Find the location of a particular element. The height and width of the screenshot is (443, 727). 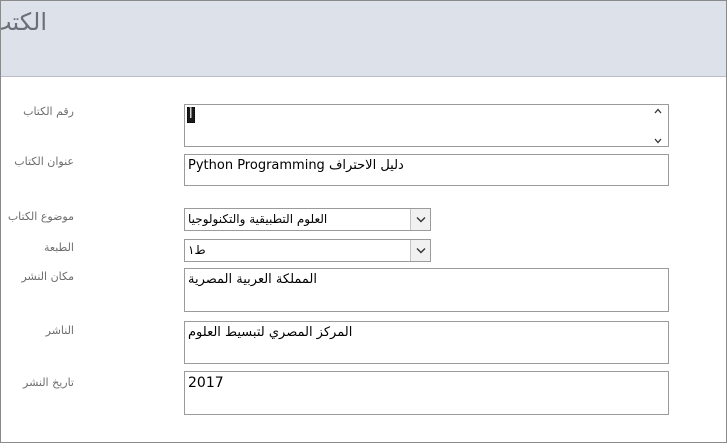

subject-select: العلوم التطبيقية والتكنولوجيا is located at coordinates (307, 219).